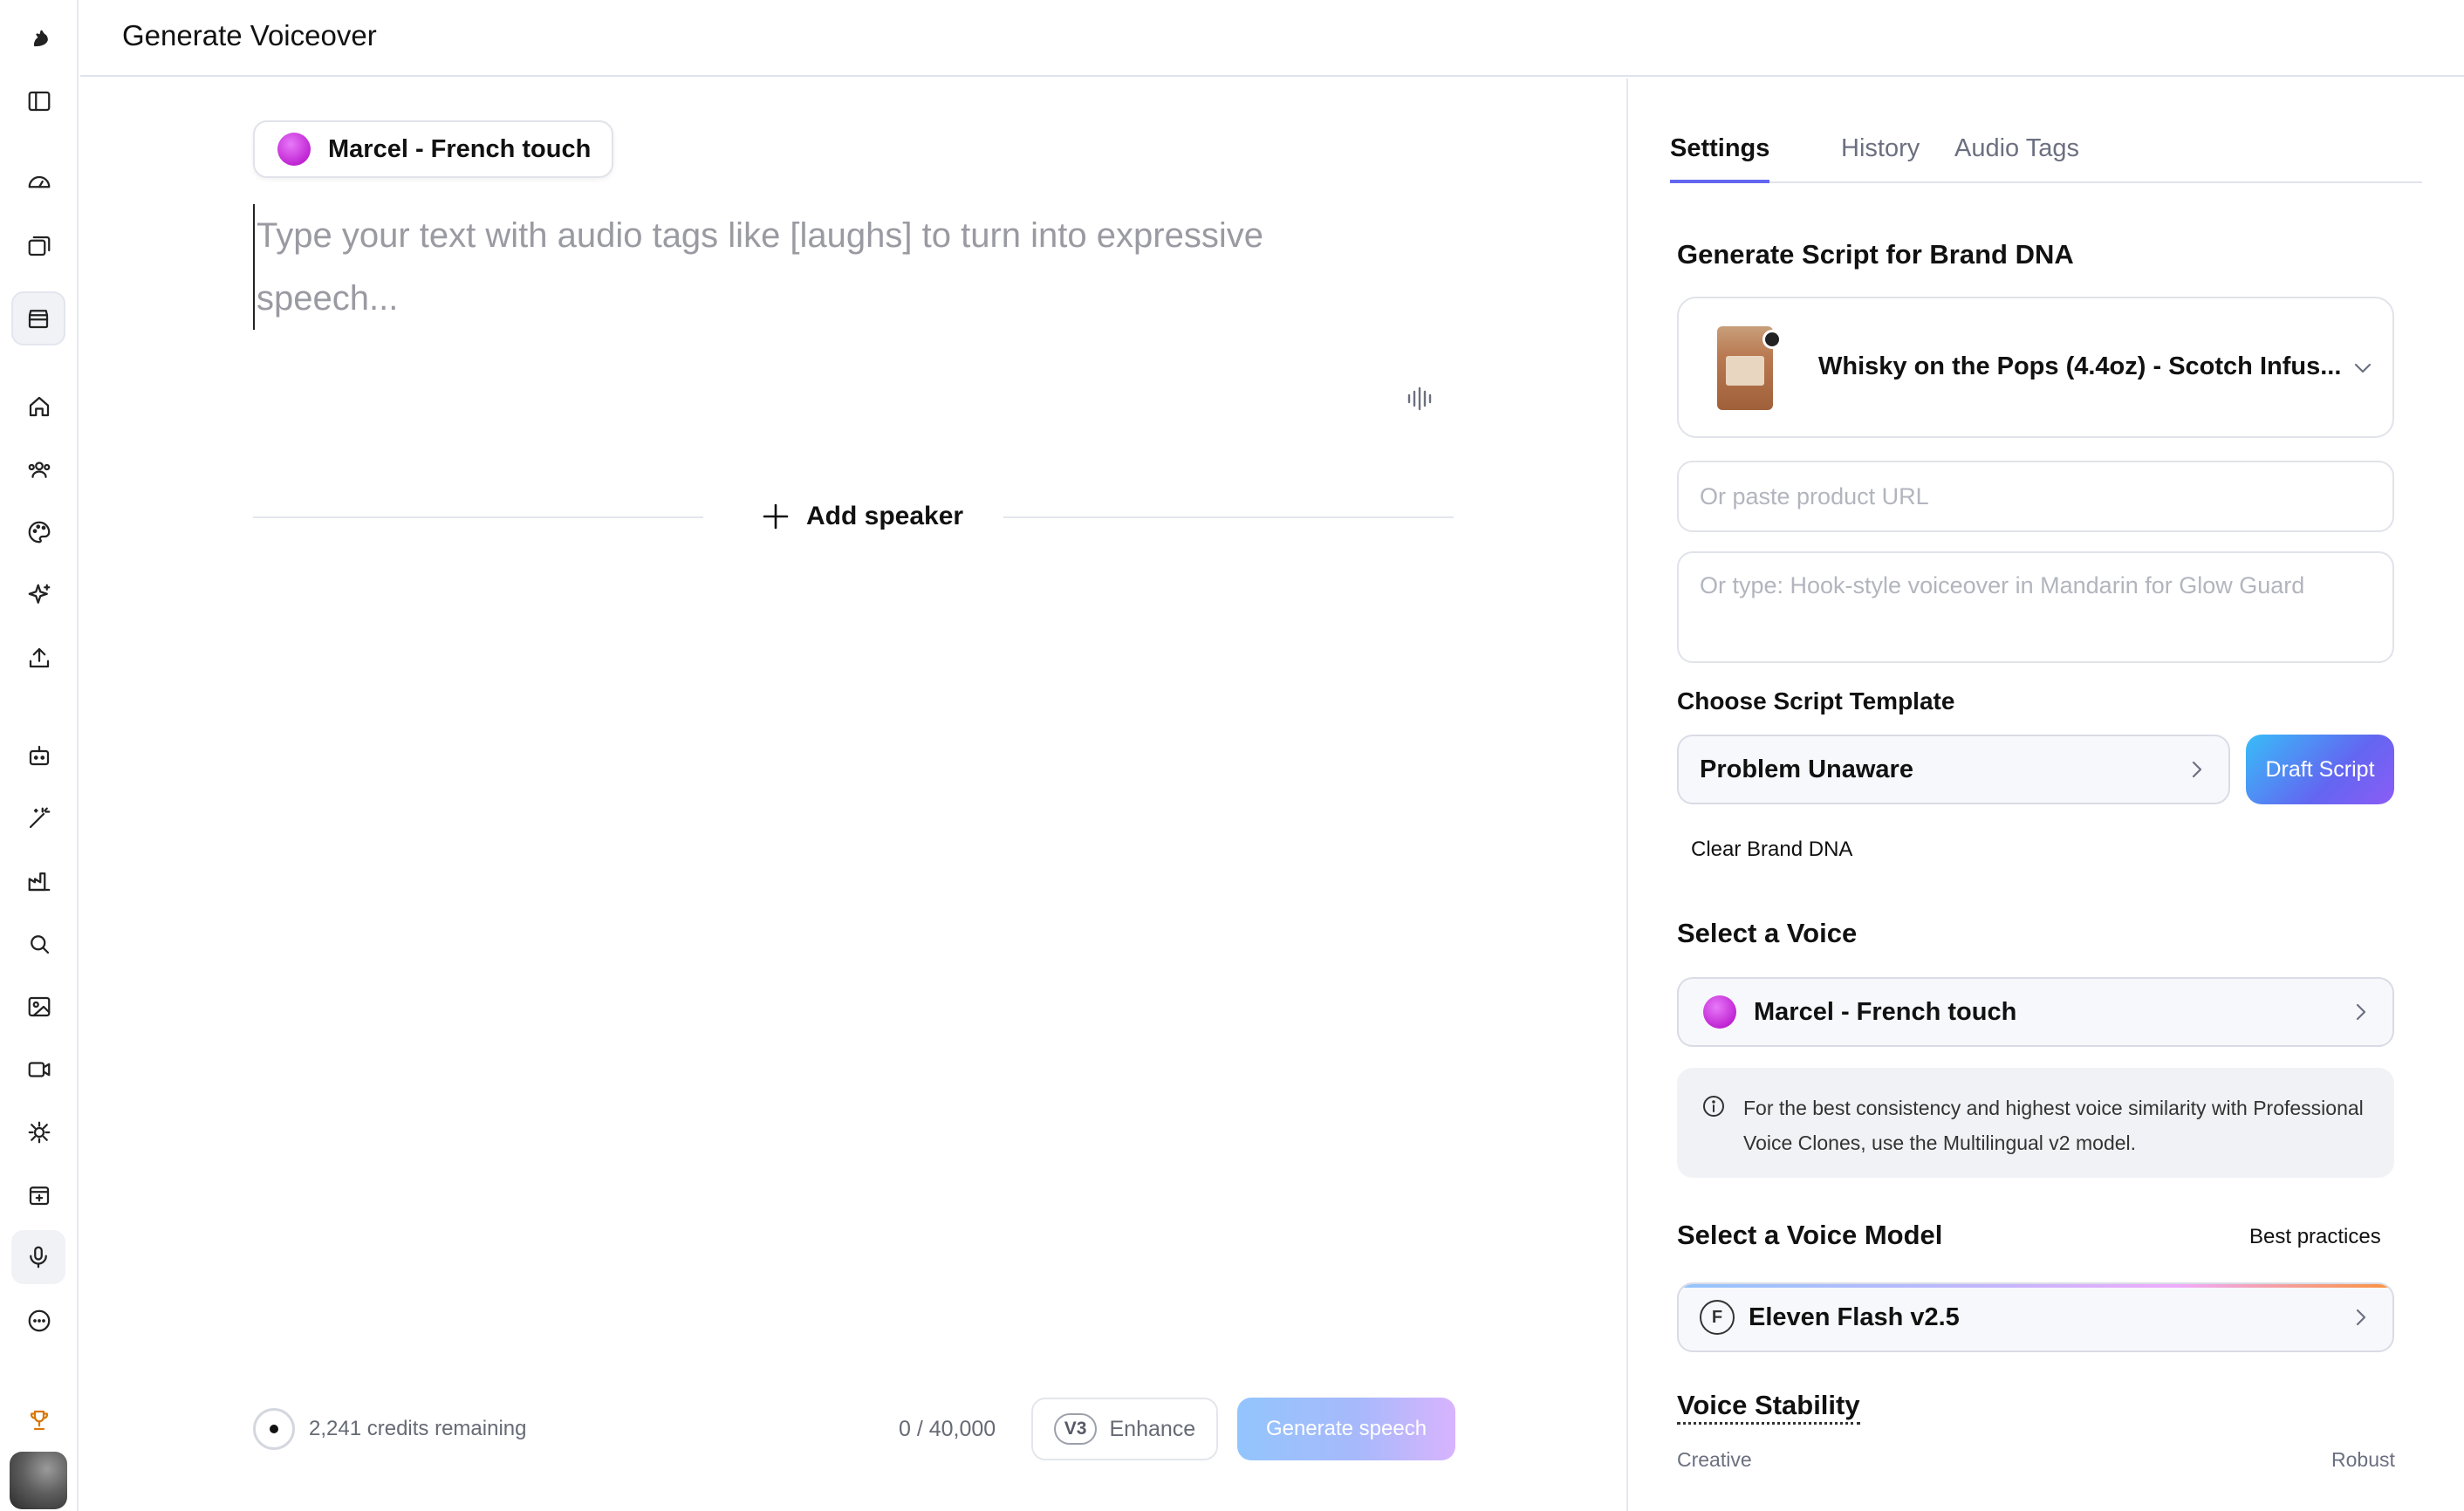 The width and height of the screenshot is (2464, 1511). I want to click on product-url-input: Or paste product URL, so click(2035, 496).